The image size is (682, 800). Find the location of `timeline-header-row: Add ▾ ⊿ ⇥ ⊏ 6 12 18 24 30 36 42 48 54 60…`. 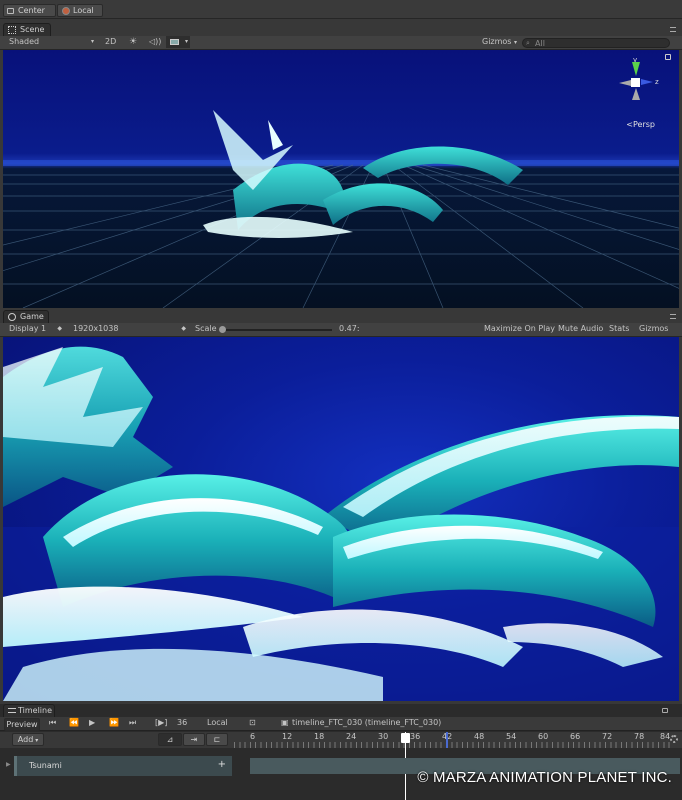

timeline-header-row: Add ▾ ⊿ ⇥ ⊏ 6 12 18 24 30 36 42 48 54 60… is located at coordinates (341, 740).